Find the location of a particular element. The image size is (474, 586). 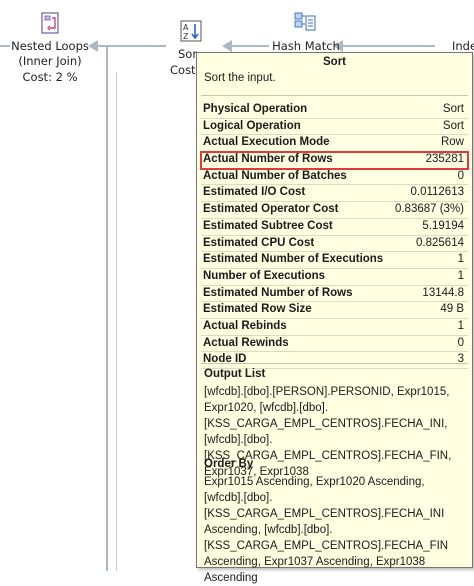

hash-match-icon is located at coordinates (305, 24).